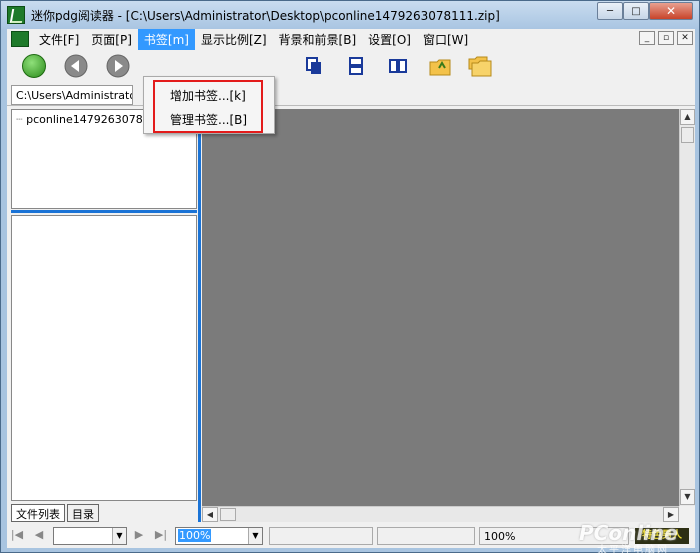  What do you see at coordinates (104, 358) in the screenshot?
I see `toc-panel` at bounding box center [104, 358].